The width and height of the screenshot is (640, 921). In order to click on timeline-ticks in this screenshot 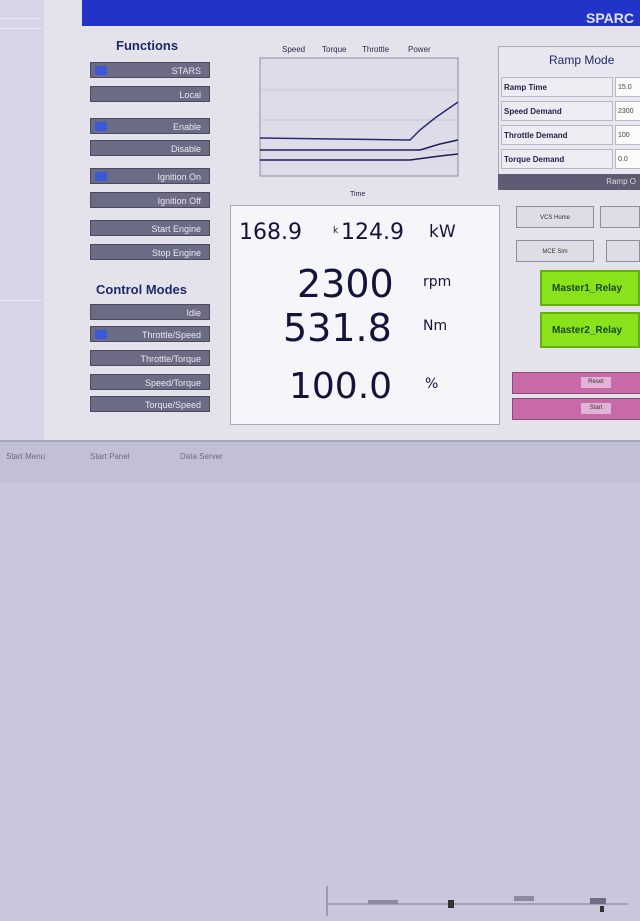, I will do `click(478, 904)`.